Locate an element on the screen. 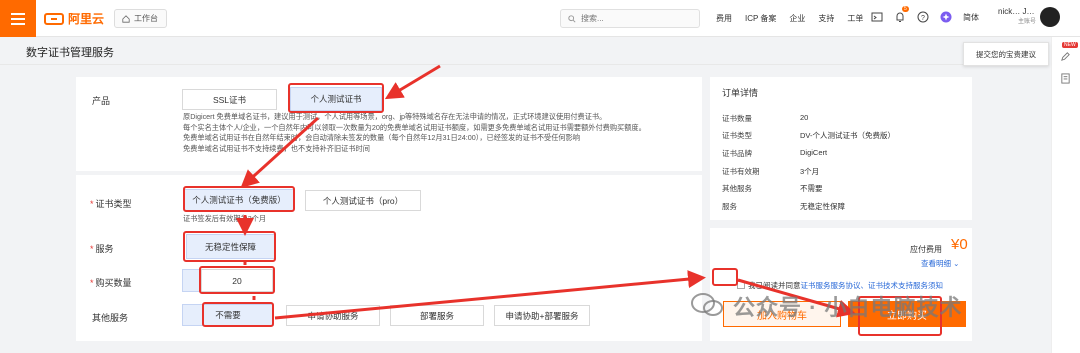 This screenshot has height=353, width=1080. cert-type-label: * 证书类型 is located at coordinates (111, 204).